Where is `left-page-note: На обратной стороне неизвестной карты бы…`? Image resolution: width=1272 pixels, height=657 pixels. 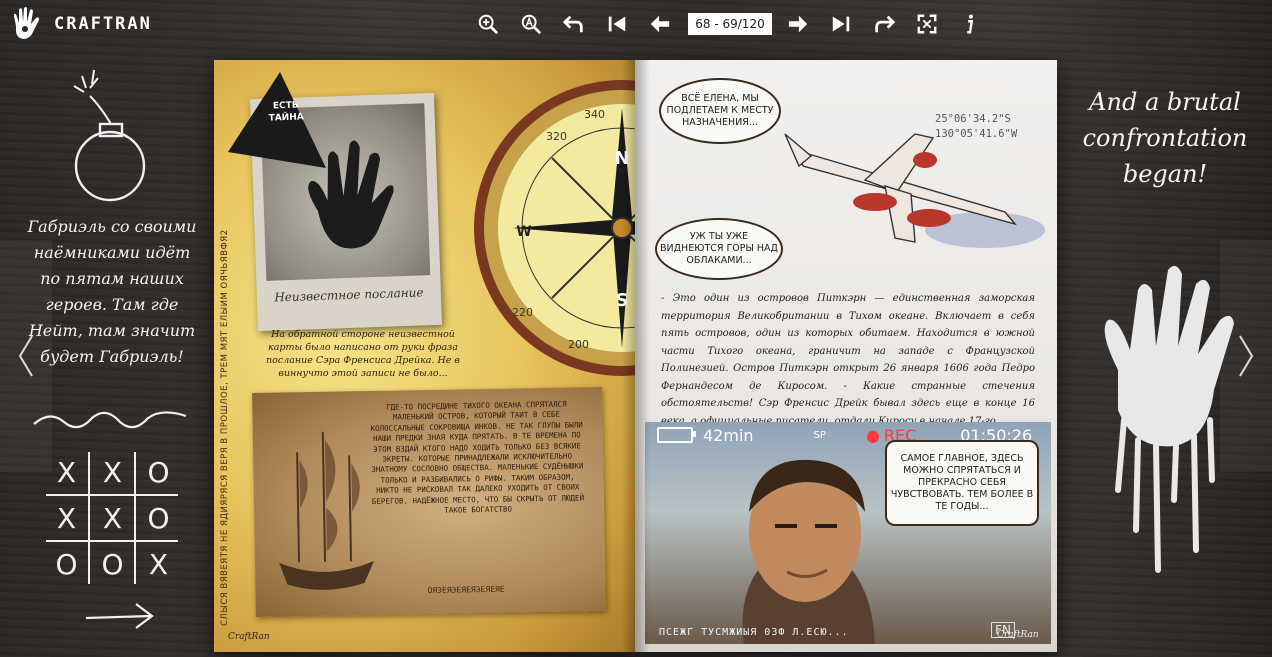
left-page-note: На обратной стороне неизвестной карты бы… is located at coordinates (363, 354).